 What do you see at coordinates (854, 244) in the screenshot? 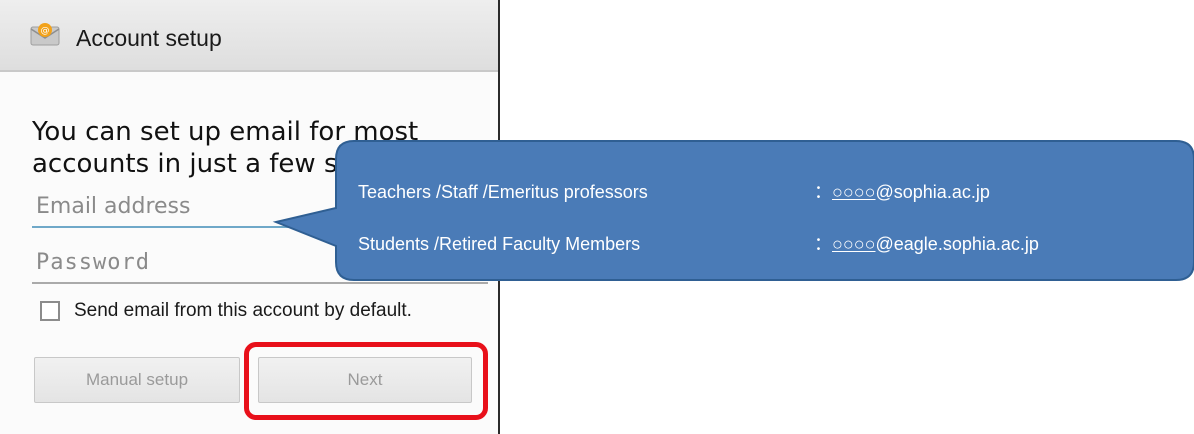
I see `students-username-placeholder: ○○○○` at bounding box center [854, 244].